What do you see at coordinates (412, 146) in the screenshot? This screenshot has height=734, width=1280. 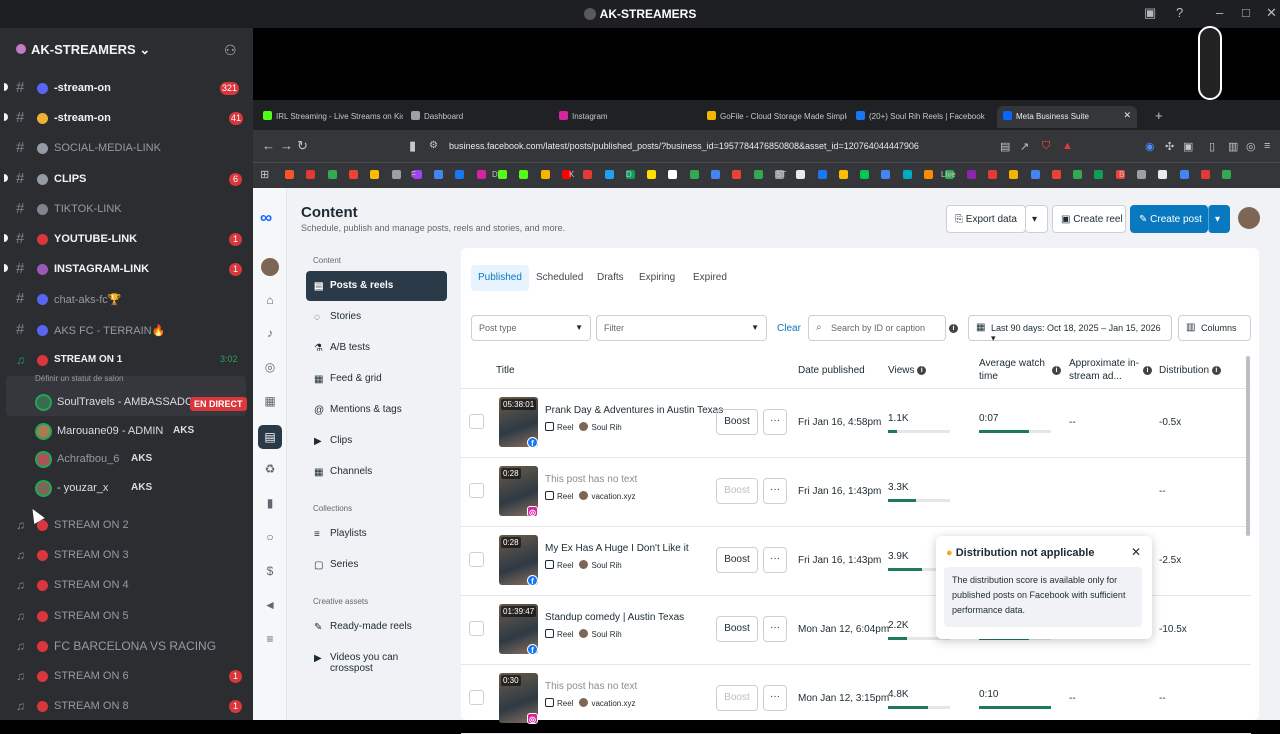 I see `bookmark-icon: ▮` at bounding box center [412, 146].